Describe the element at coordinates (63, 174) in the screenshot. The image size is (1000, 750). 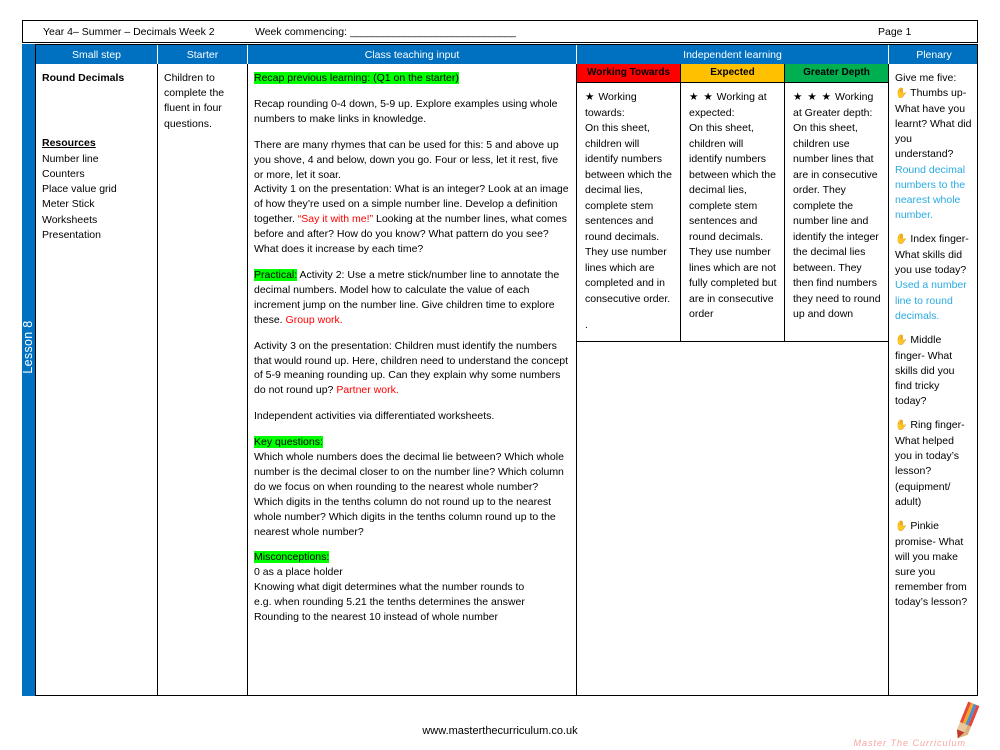
I see `list-item: Counters` at that location.